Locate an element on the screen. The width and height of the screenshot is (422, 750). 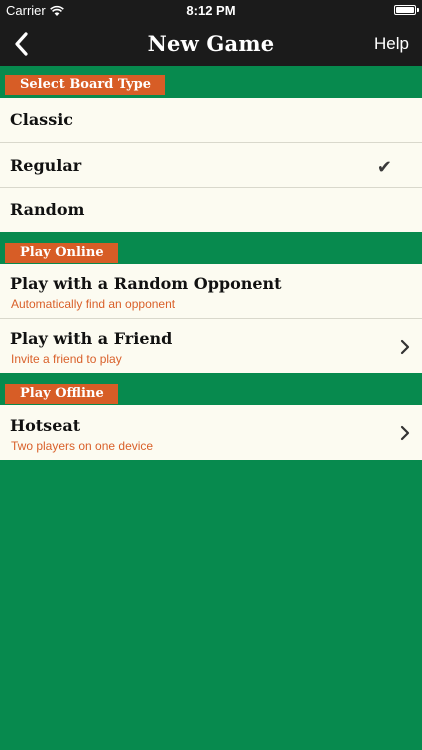
play-hotseat: Hotseat Two players on one device is located at coordinates (211, 432).